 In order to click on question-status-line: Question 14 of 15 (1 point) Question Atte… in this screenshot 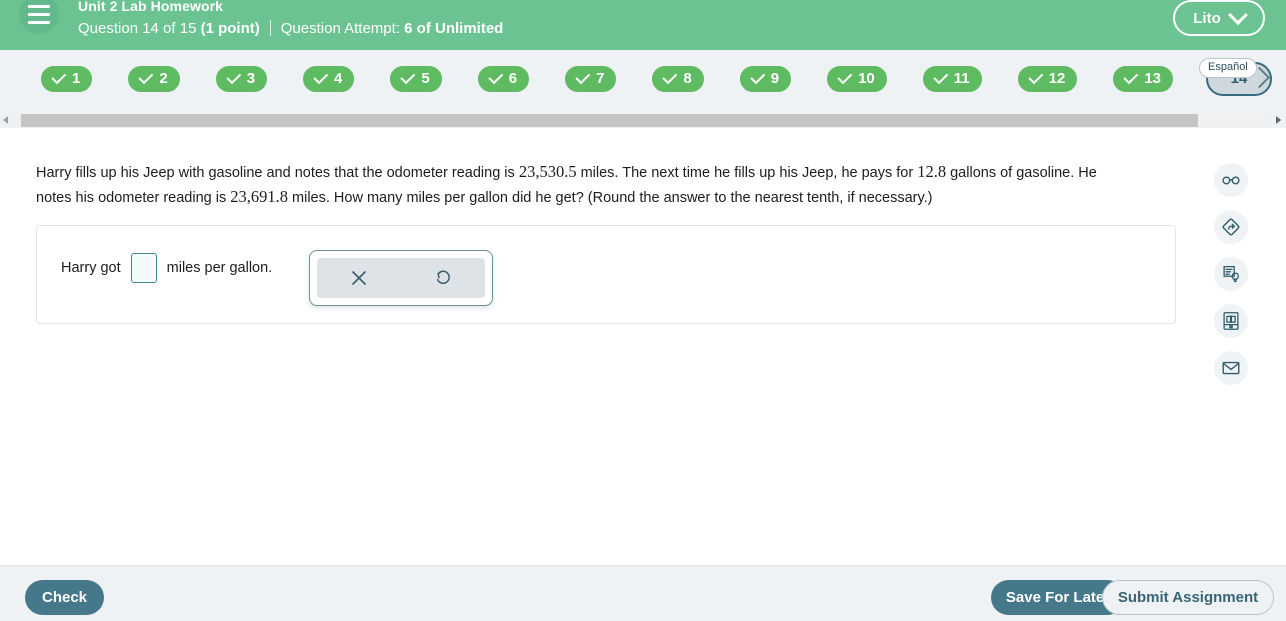, I will do `click(290, 29)`.